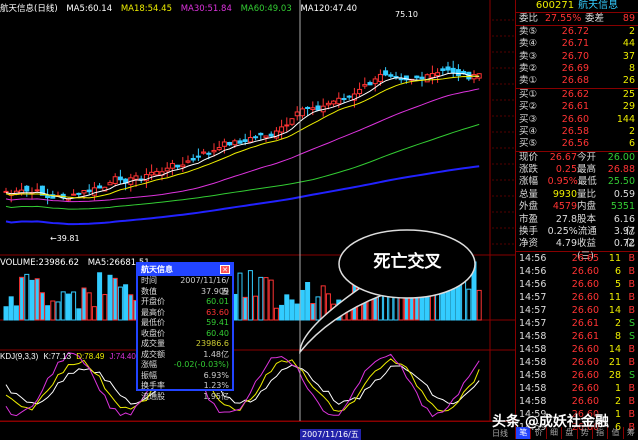 Image resolution: width=638 pixels, height=440 pixels. Describe the element at coordinates (149, 291) in the screenshot. I see `popup-key: 数值` at that location.